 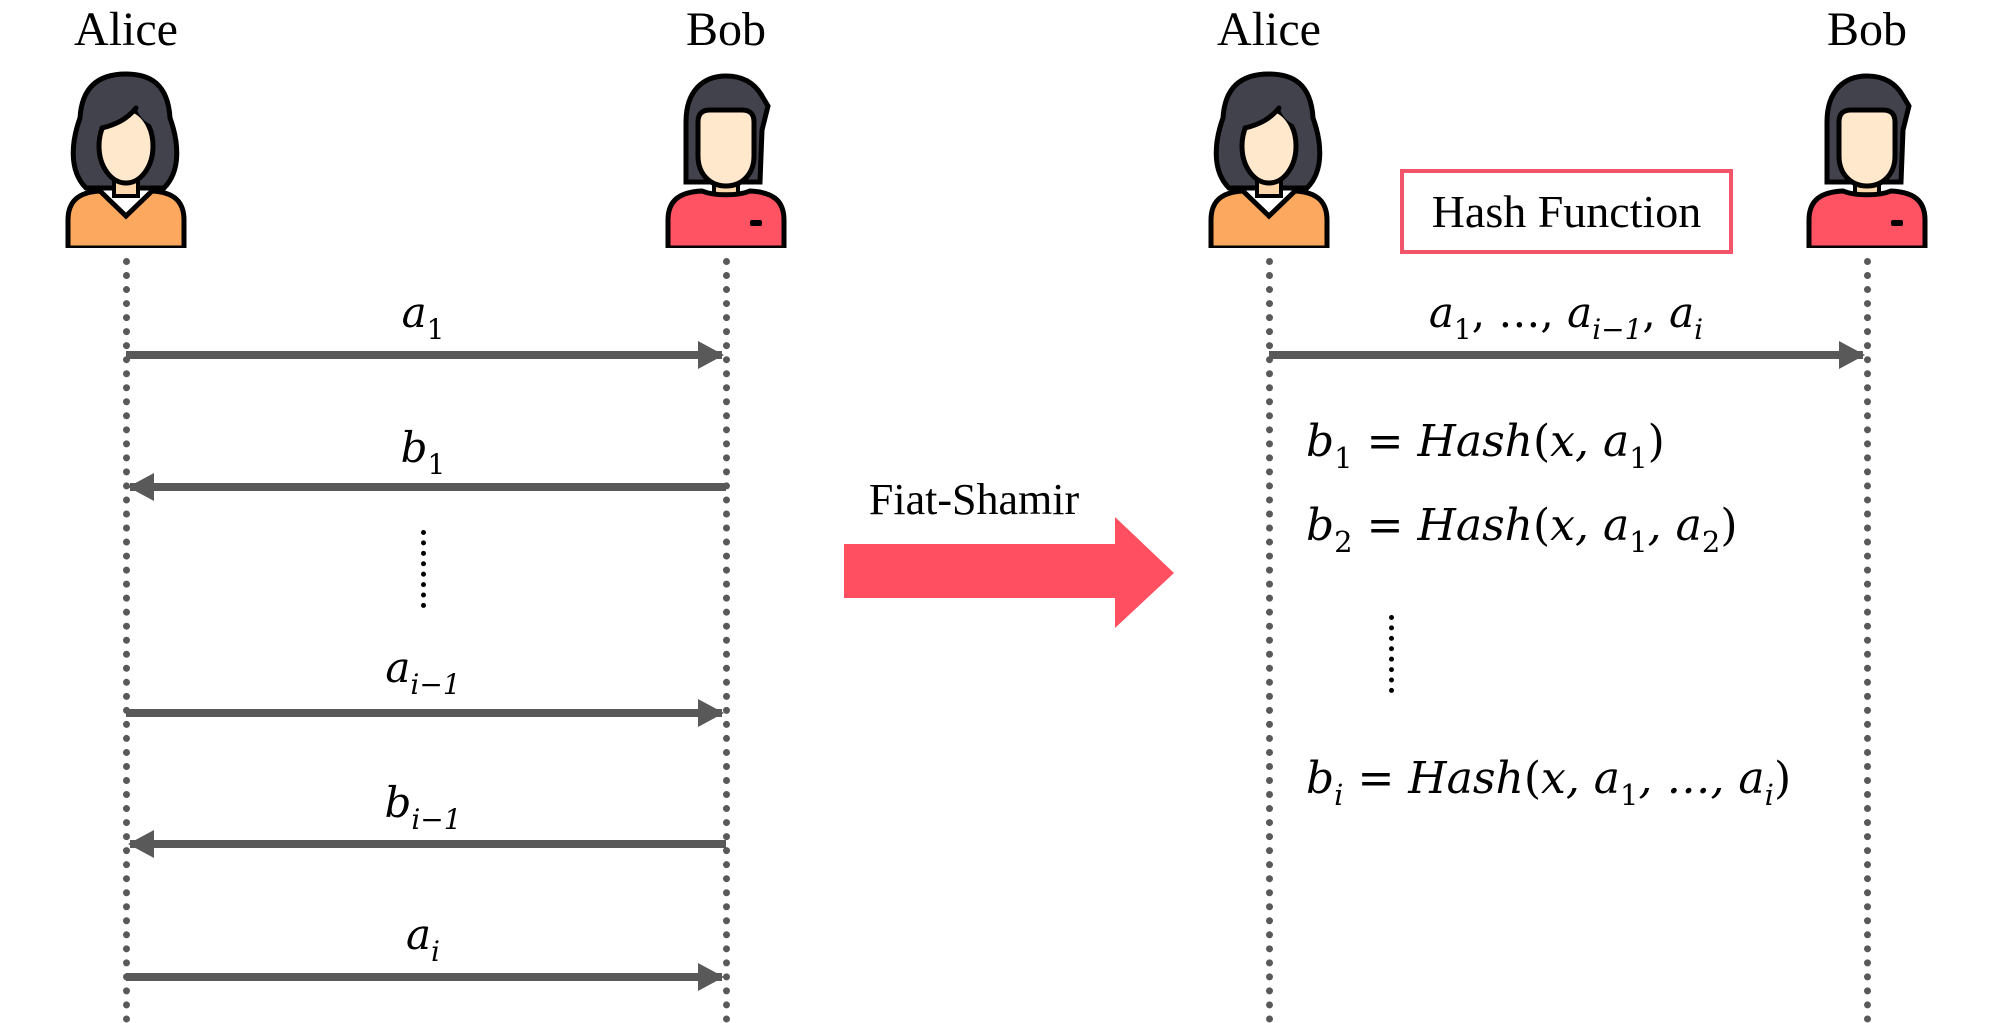 I want to click on bob-lifeline-left, so click(x=726, y=640).